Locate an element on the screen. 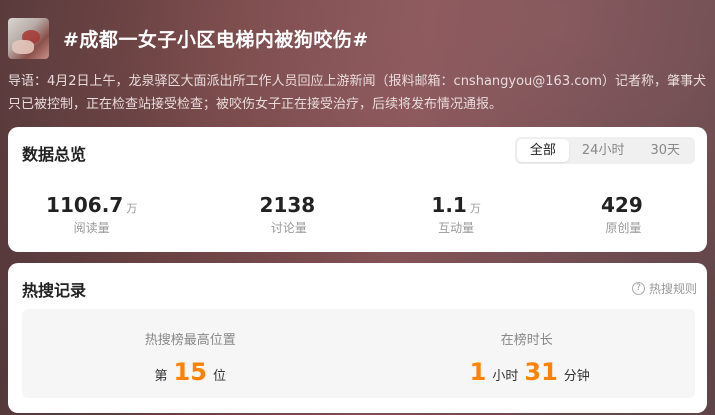  stat-label: 讨论量 is located at coordinates (288, 228).